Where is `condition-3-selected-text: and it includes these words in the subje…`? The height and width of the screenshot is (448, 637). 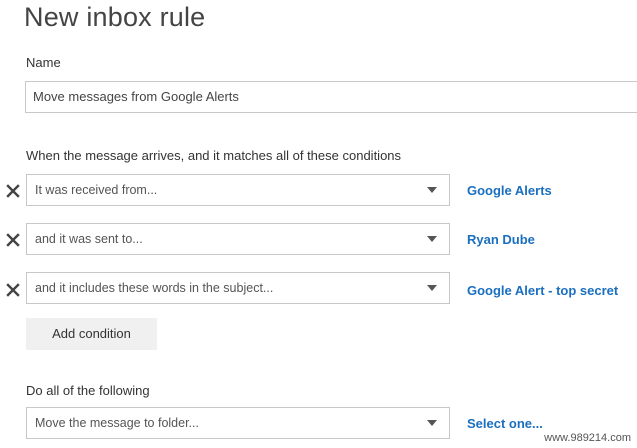
condition-3-selected-text: and it includes these words in the subje… is located at coordinates (154, 288).